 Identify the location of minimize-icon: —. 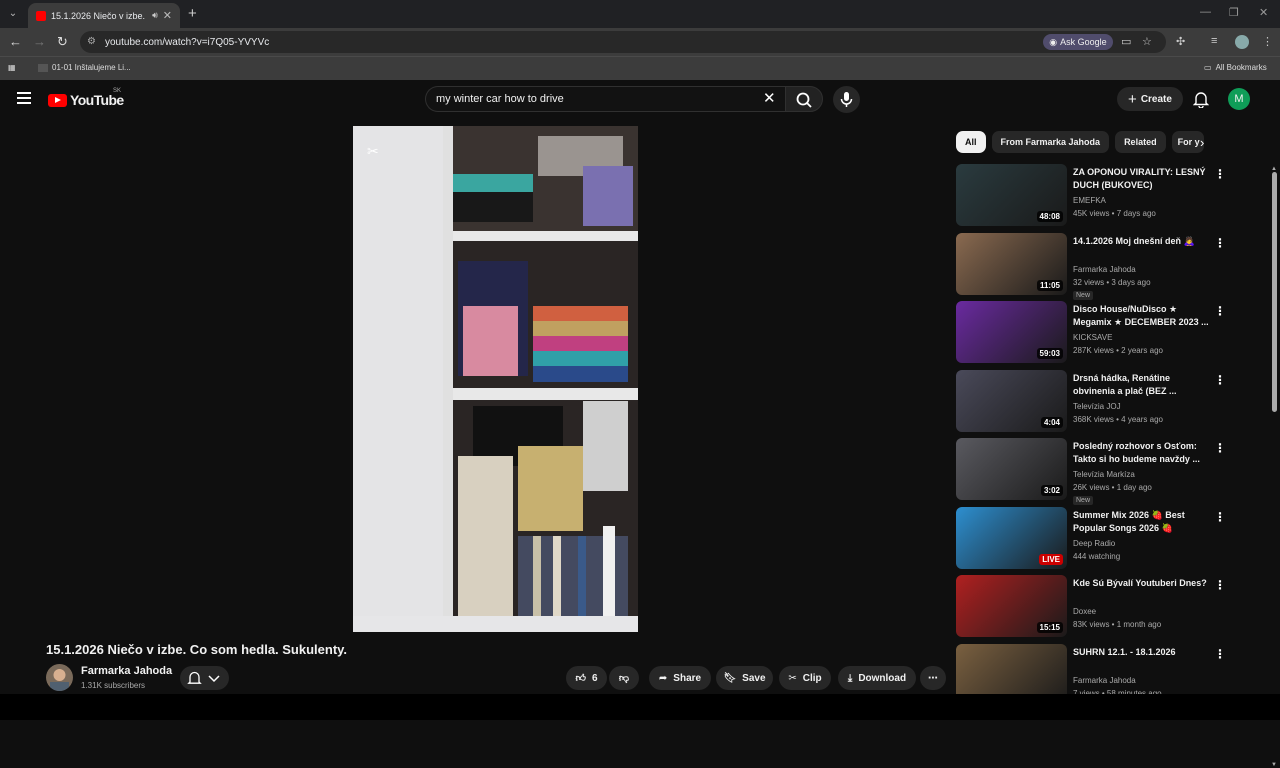
(1205, 12).